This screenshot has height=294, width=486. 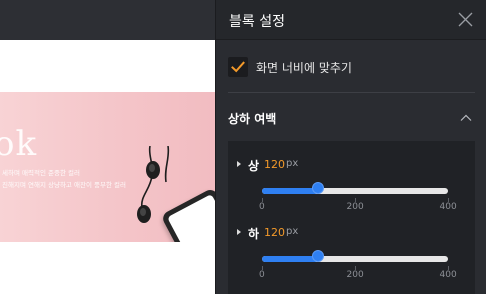 What do you see at coordinates (252, 119) in the screenshot?
I see `section-title: 상하 여백` at bounding box center [252, 119].